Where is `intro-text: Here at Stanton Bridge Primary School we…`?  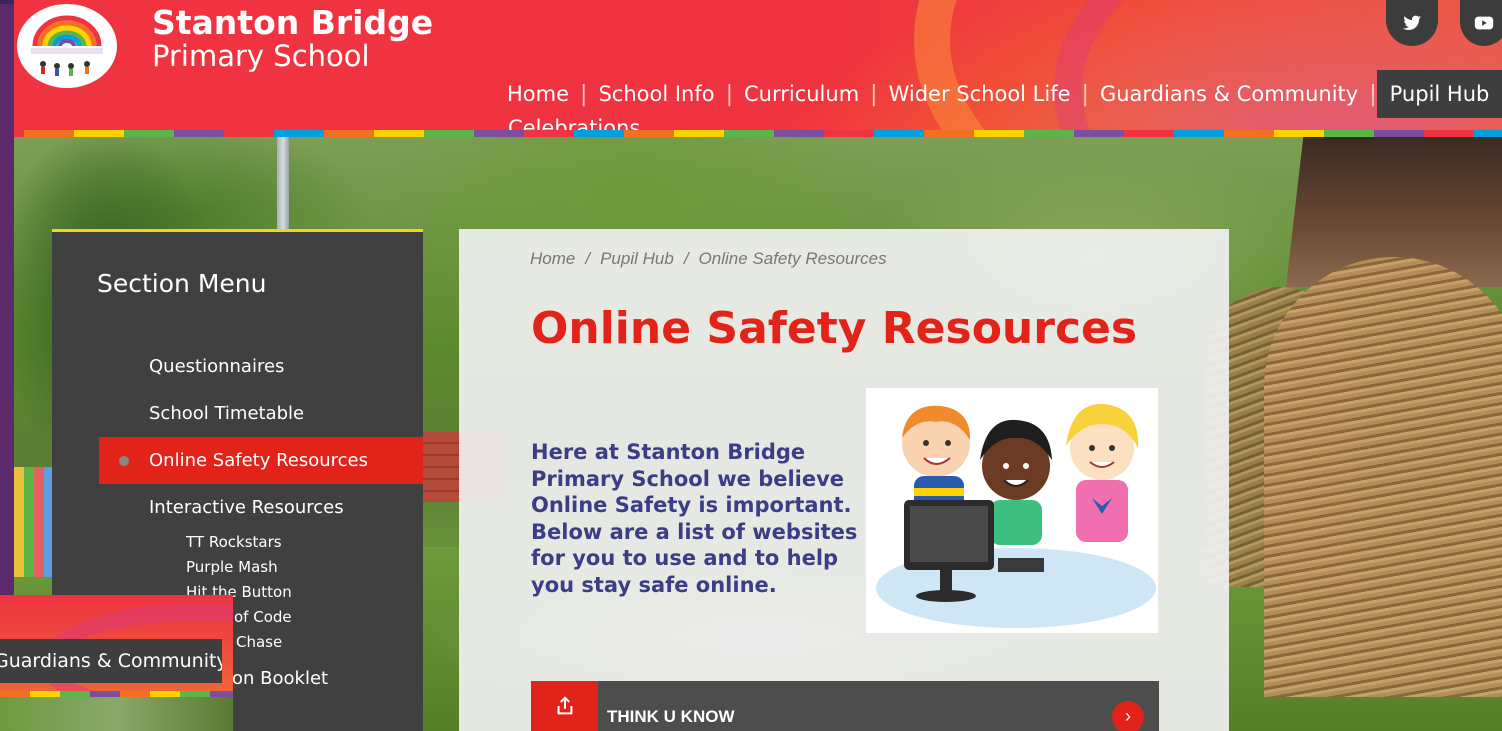
intro-text: Here at Stanton Bridge Primary School we… is located at coordinates (694, 518).